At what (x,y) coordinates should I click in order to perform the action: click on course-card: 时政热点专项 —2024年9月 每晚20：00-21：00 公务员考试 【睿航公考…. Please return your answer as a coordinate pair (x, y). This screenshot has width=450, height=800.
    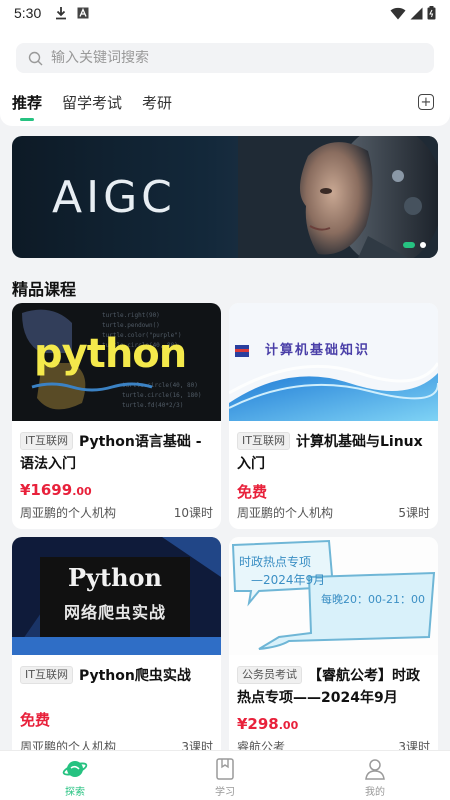
    Looking at the image, I should click on (333, 650).